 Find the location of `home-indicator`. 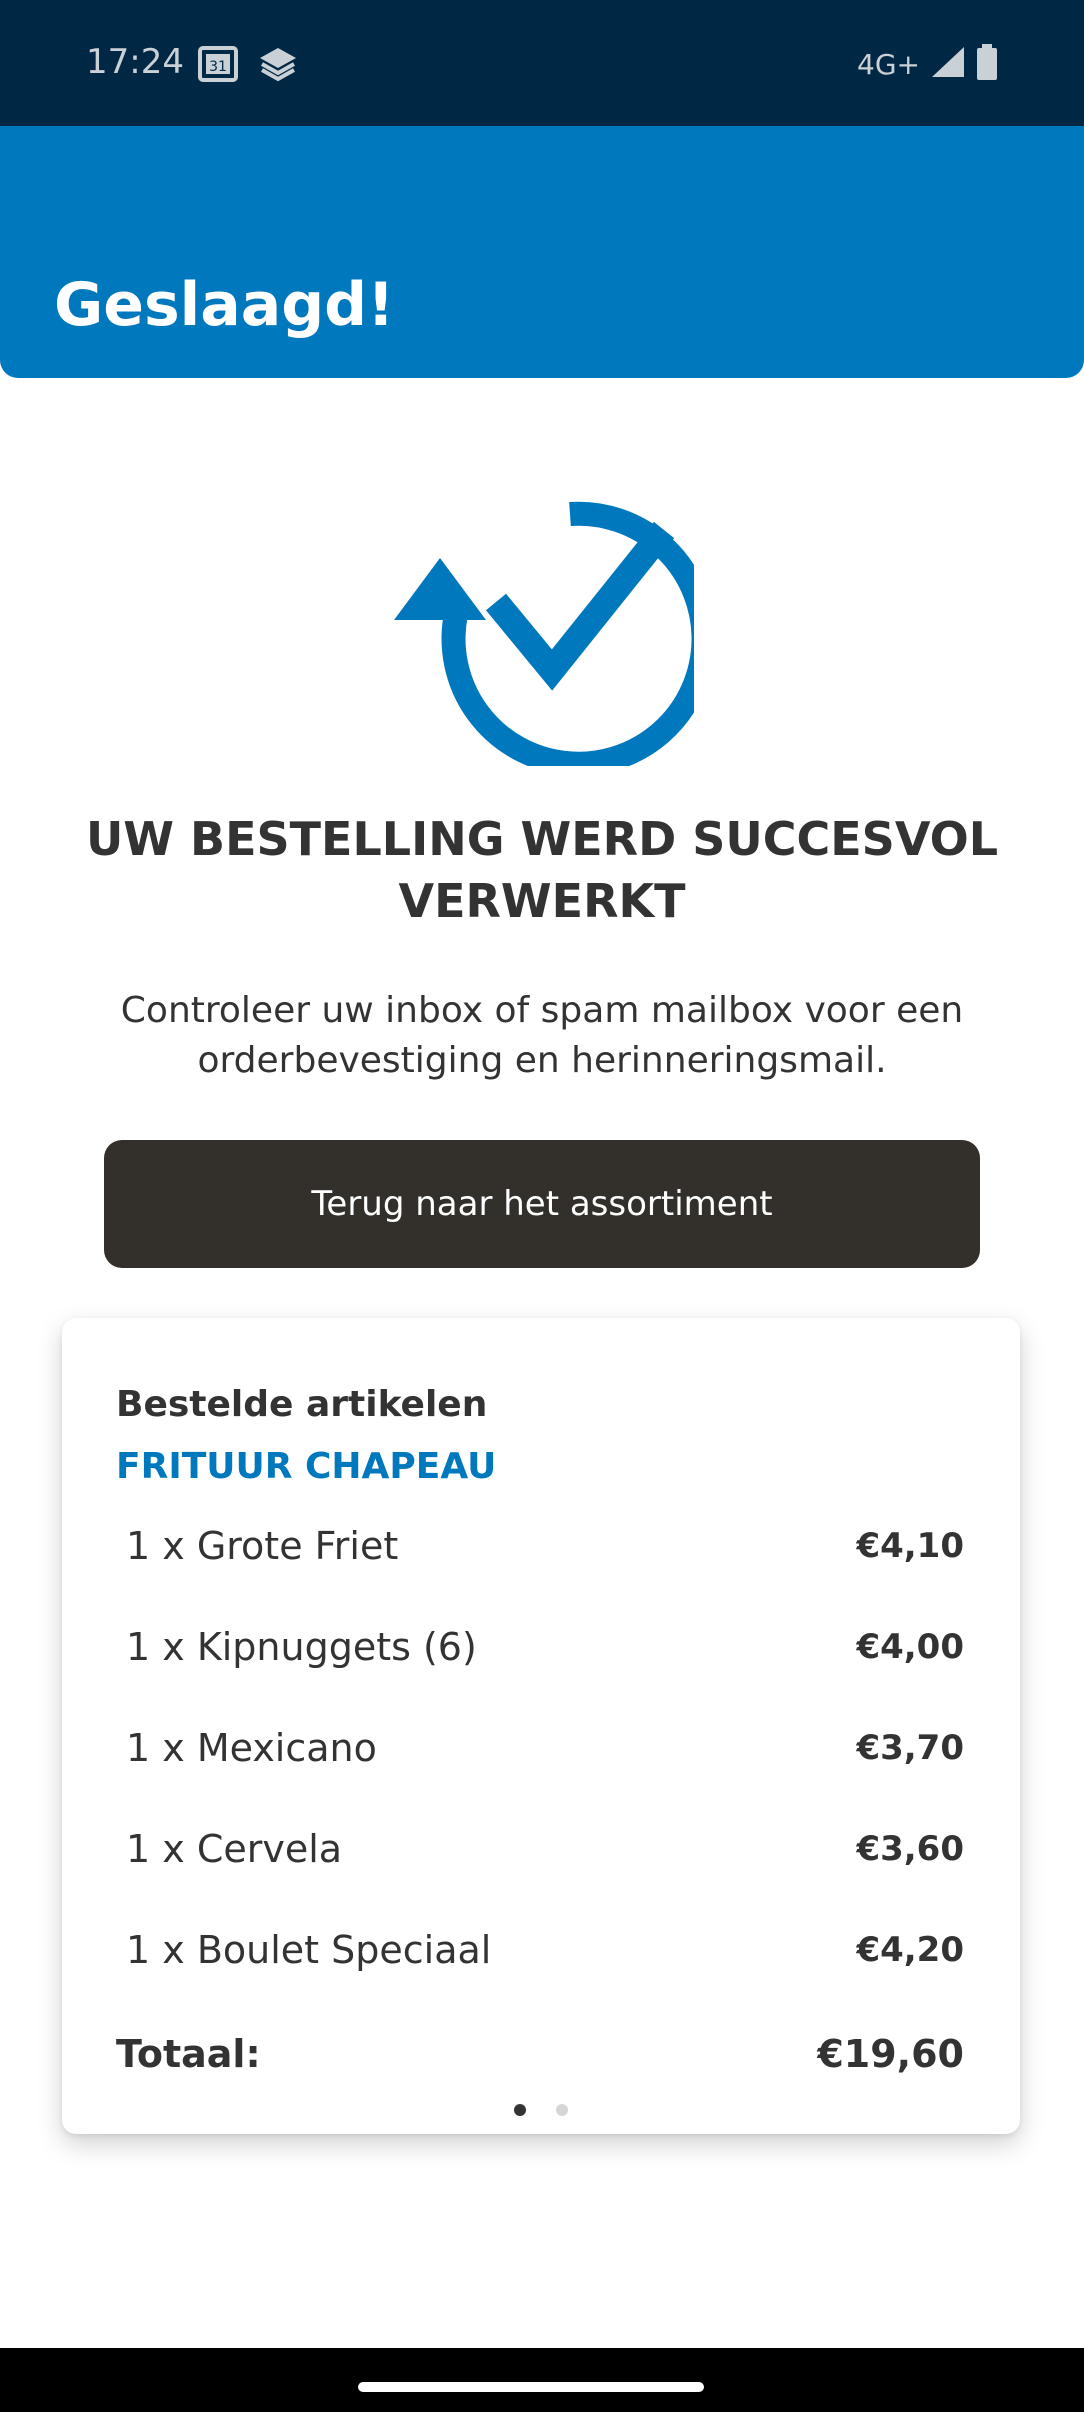

home-indicator is located at coordinates (531, 2387).